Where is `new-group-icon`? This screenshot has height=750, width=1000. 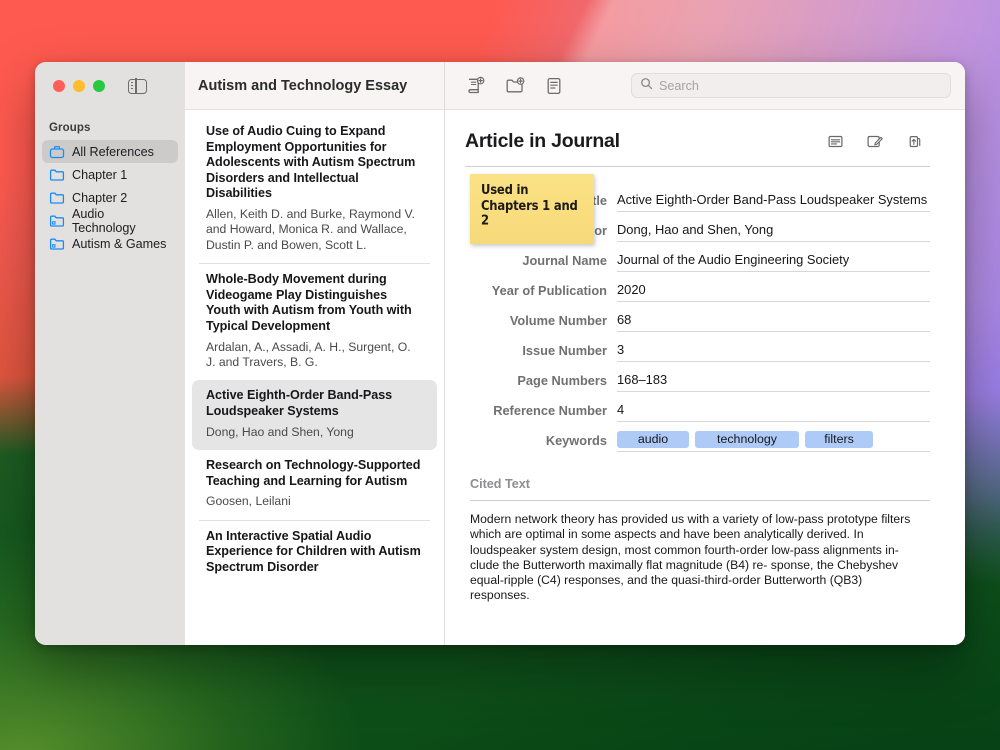 new-group-icon is located at coordinates (515, 86).